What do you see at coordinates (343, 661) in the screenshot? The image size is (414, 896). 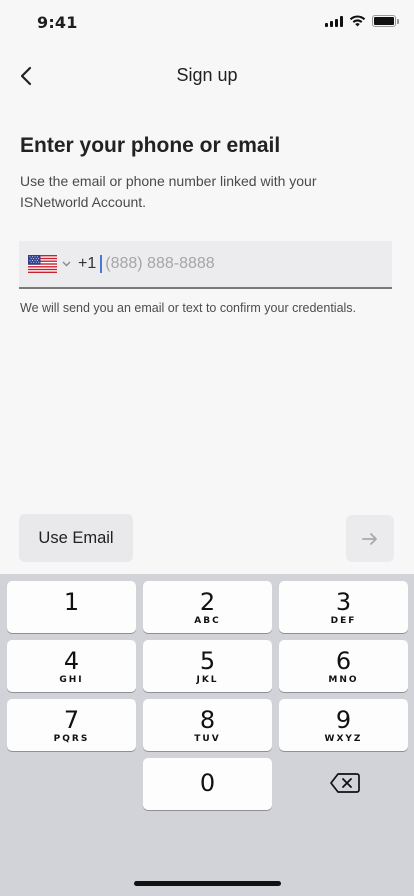 I see `key-digit: 6` at bounding box center [343, 661].